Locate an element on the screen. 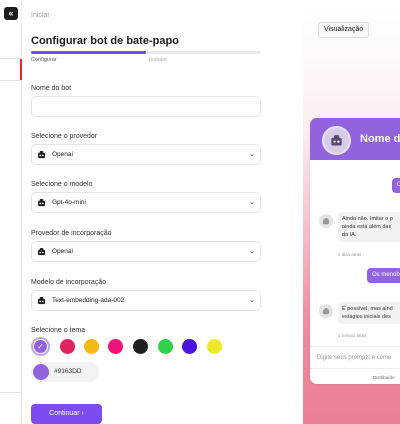 This screenshot has height=424, width=400. embedding-provider-label: Provedor de incorporação is located at coordinates (71, 233).